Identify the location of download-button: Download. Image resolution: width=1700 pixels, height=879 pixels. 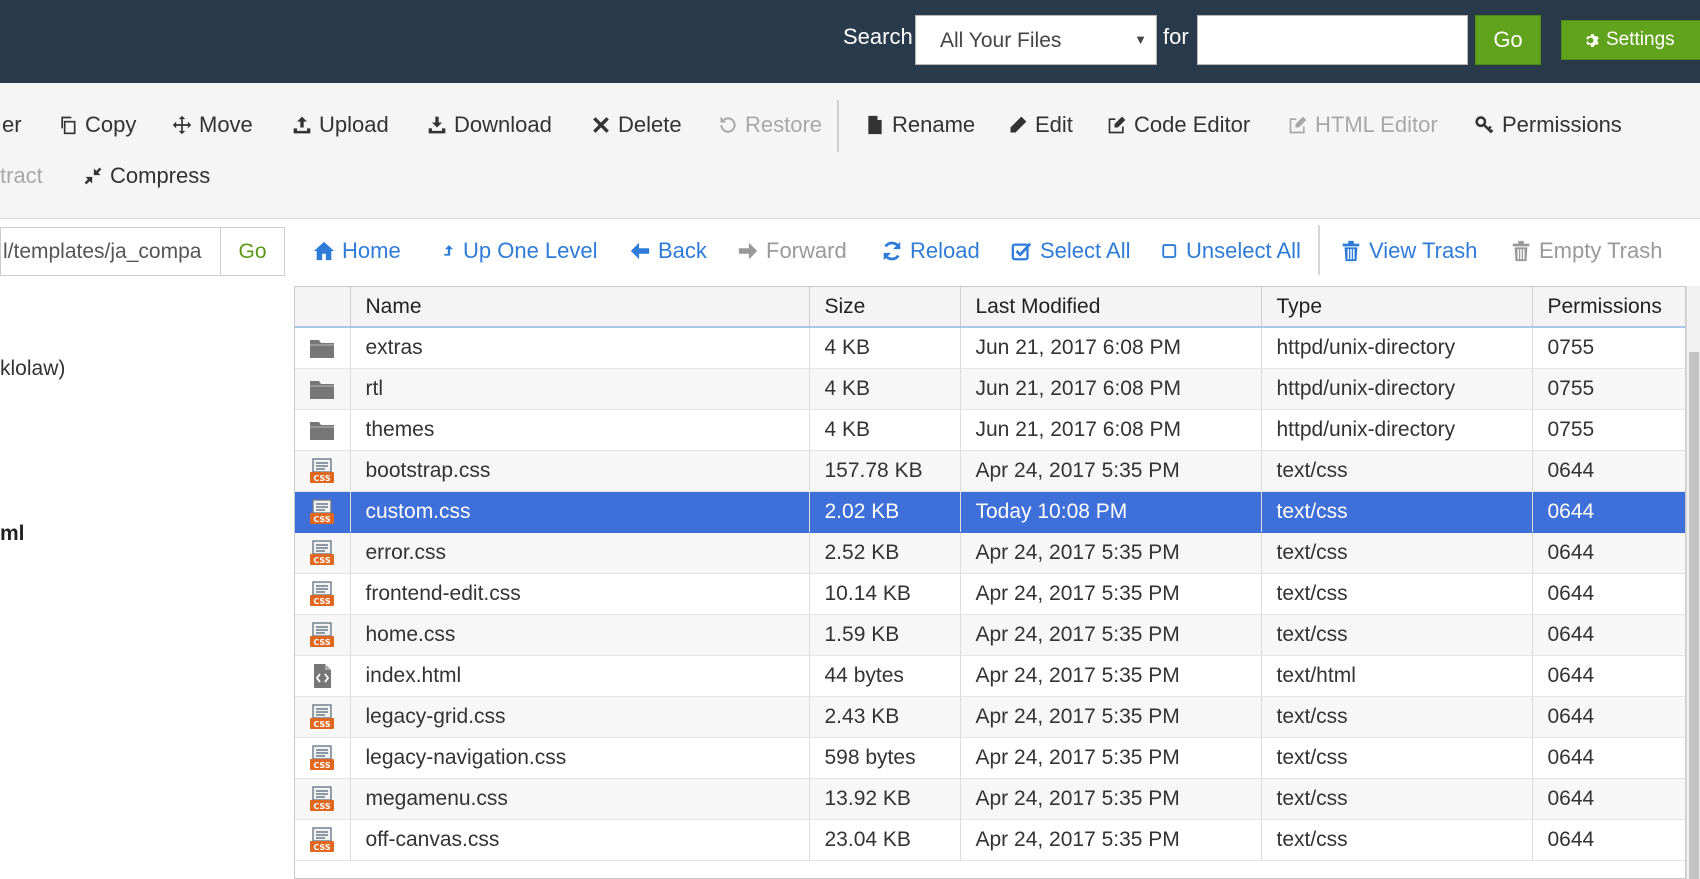
(489, 125).